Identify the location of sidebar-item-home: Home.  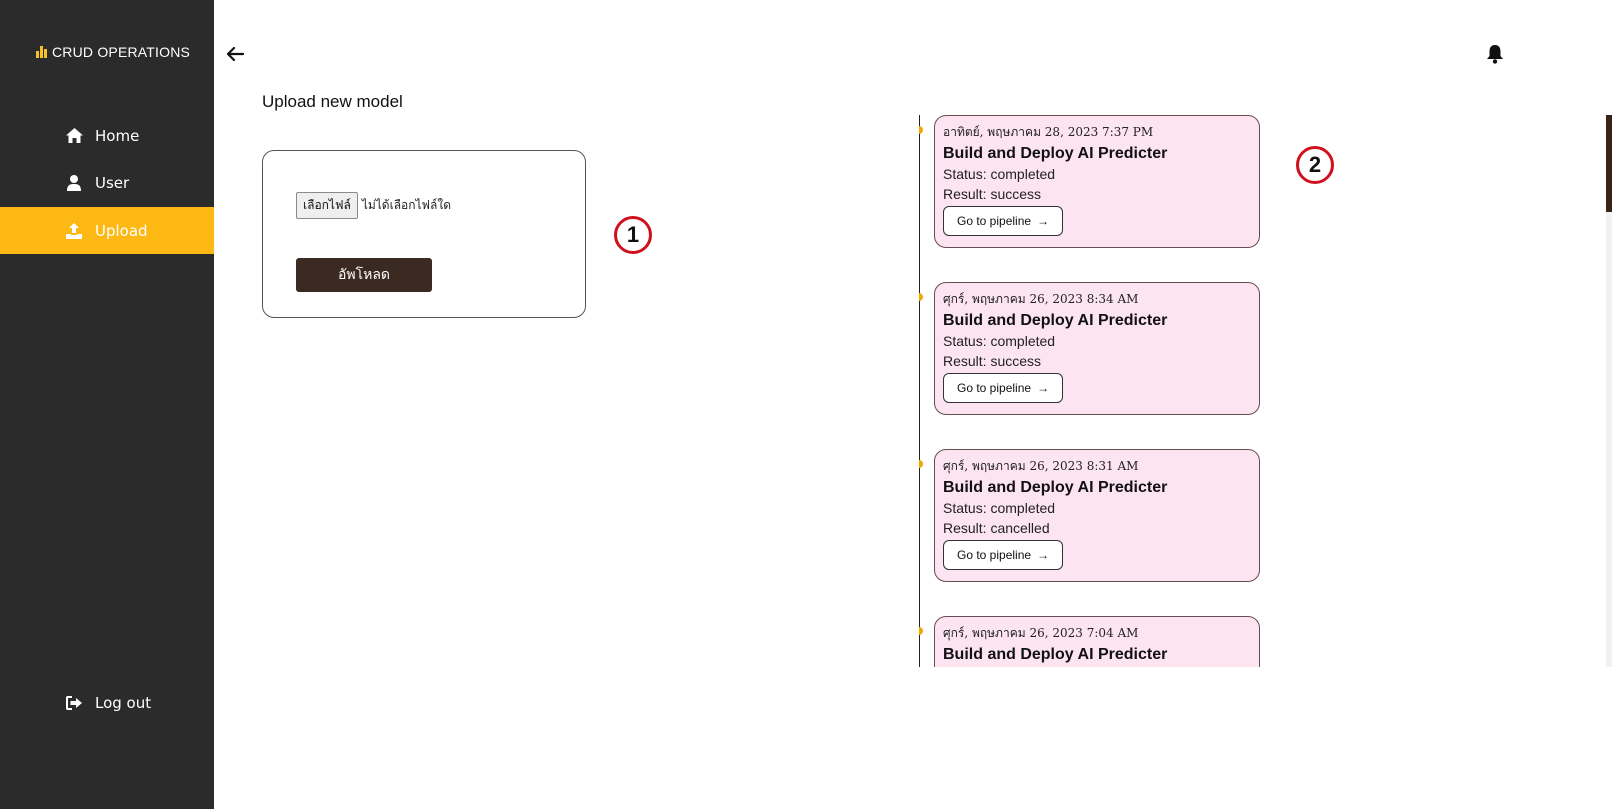
(107, 135).